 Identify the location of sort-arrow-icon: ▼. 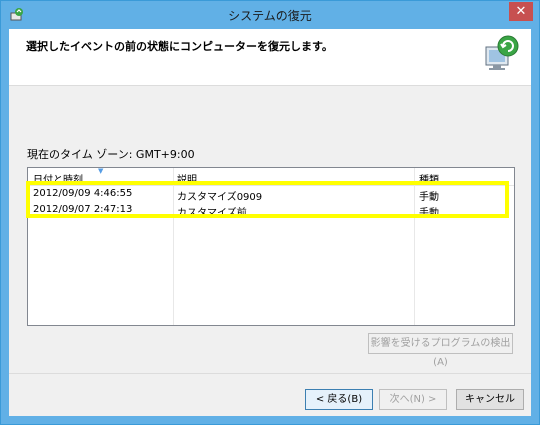
(101, 171).